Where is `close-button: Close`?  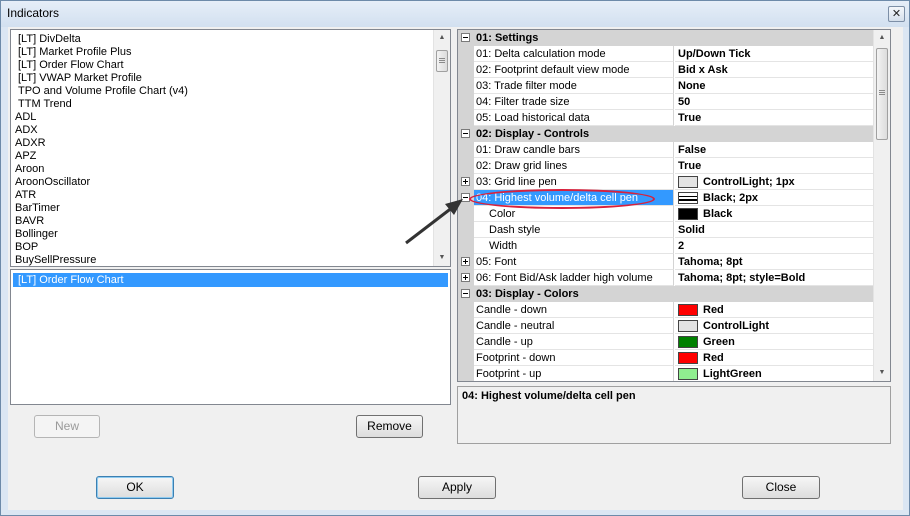 close-button: Close is located at coordinates (781, 487).